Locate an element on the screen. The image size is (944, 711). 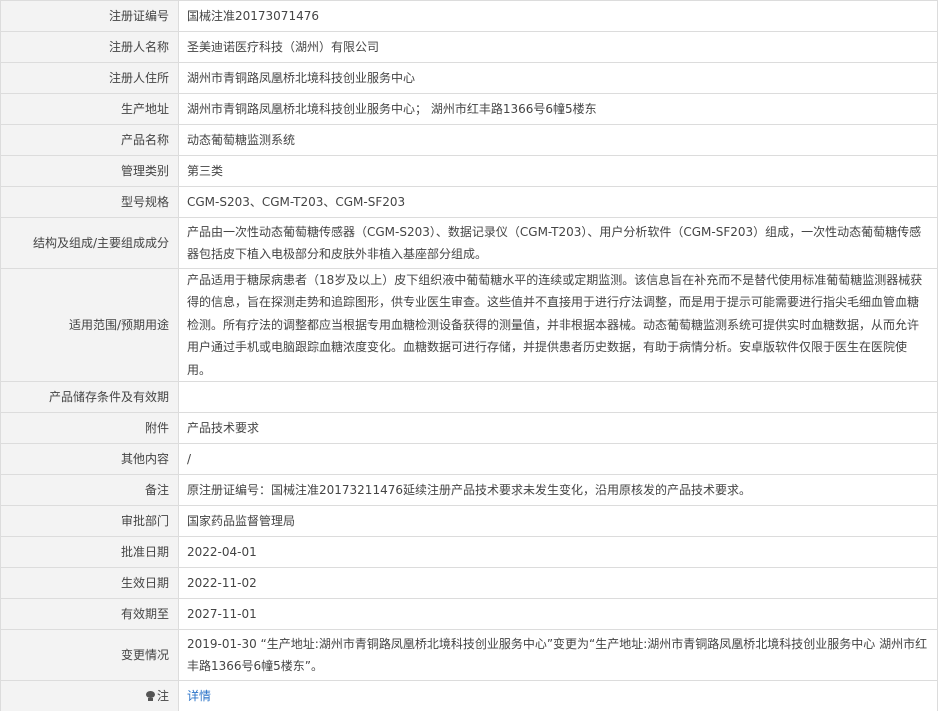
field-label: 有效期至 is located at coordinates (89, 614).